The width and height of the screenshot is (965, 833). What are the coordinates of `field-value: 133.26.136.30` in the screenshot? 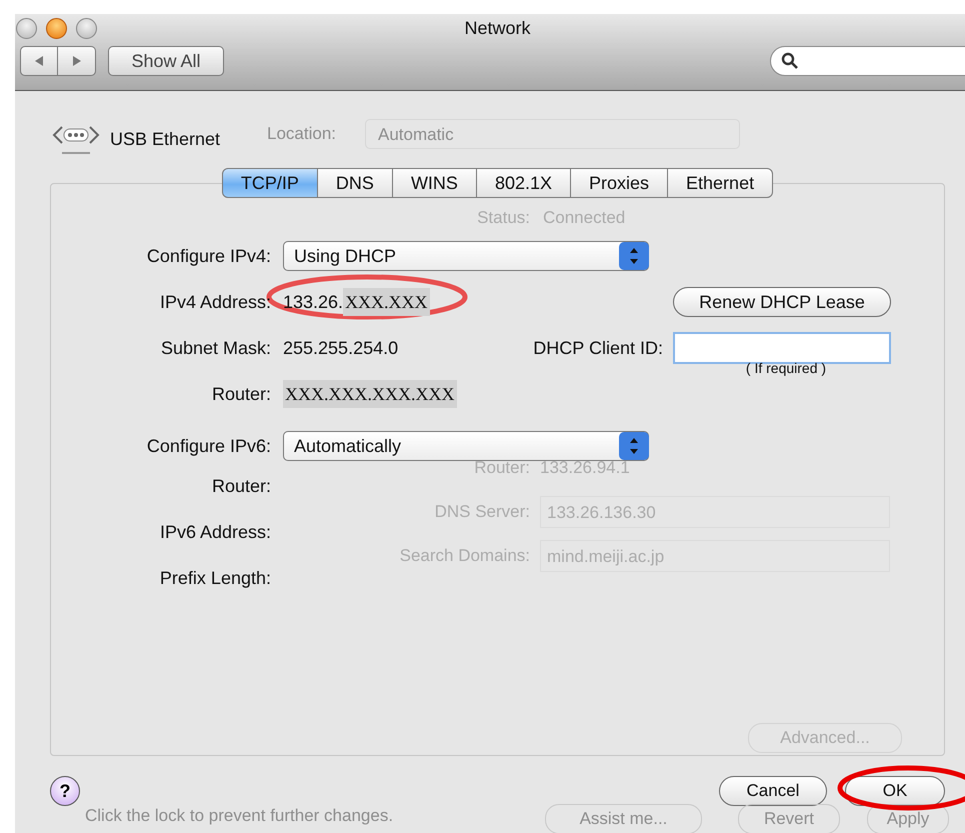 It's located at (715, 512).